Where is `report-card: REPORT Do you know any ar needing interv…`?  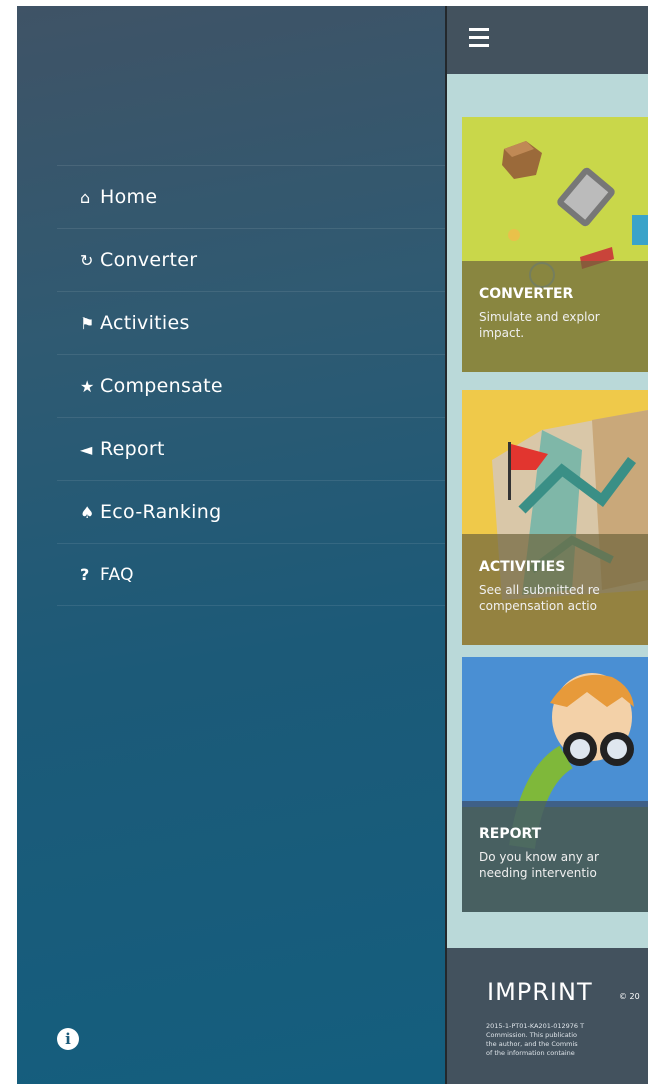
report-card: REPORT Do you know any ar needing interv… is located at coordinates (555, 784).